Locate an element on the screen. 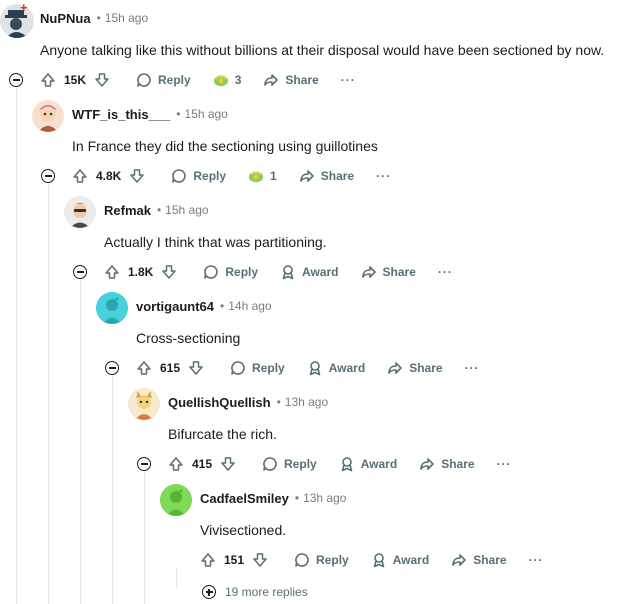 The image size is (620, 604). comment-header: QuellishQuellish • 13h ago is located at coordinates (248, 402).